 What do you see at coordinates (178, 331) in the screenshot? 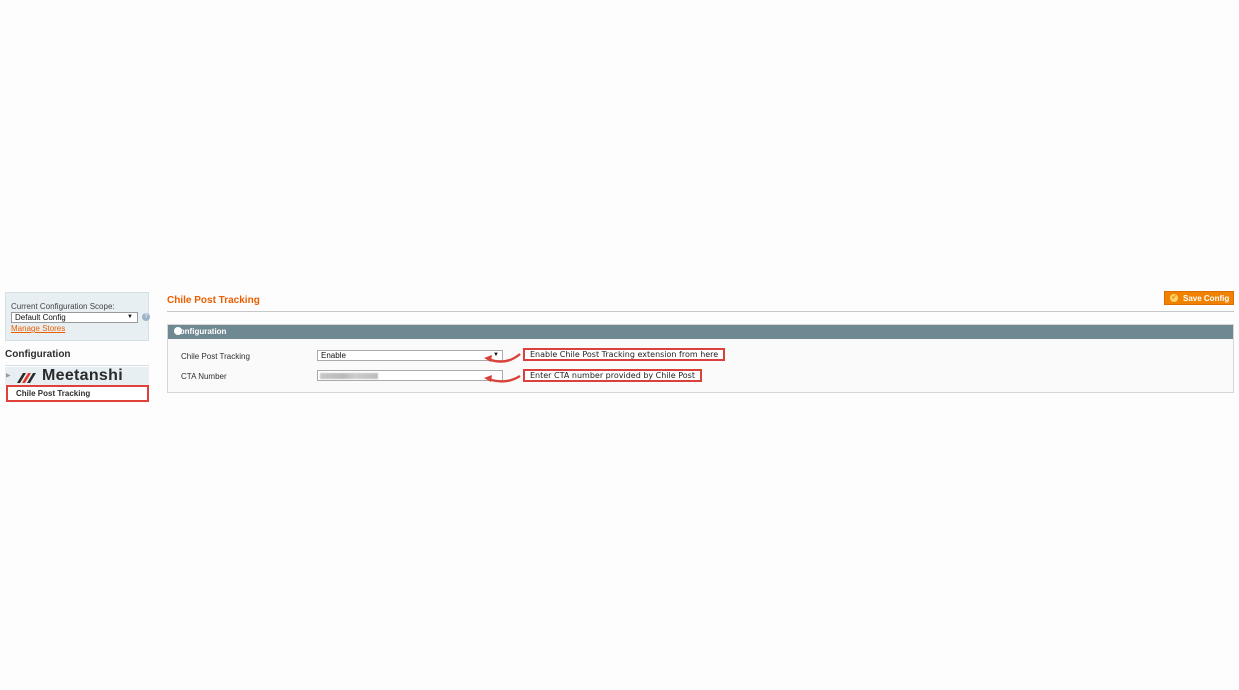
I see `collapse-icon: ▲` at bounding box center [178, 331].